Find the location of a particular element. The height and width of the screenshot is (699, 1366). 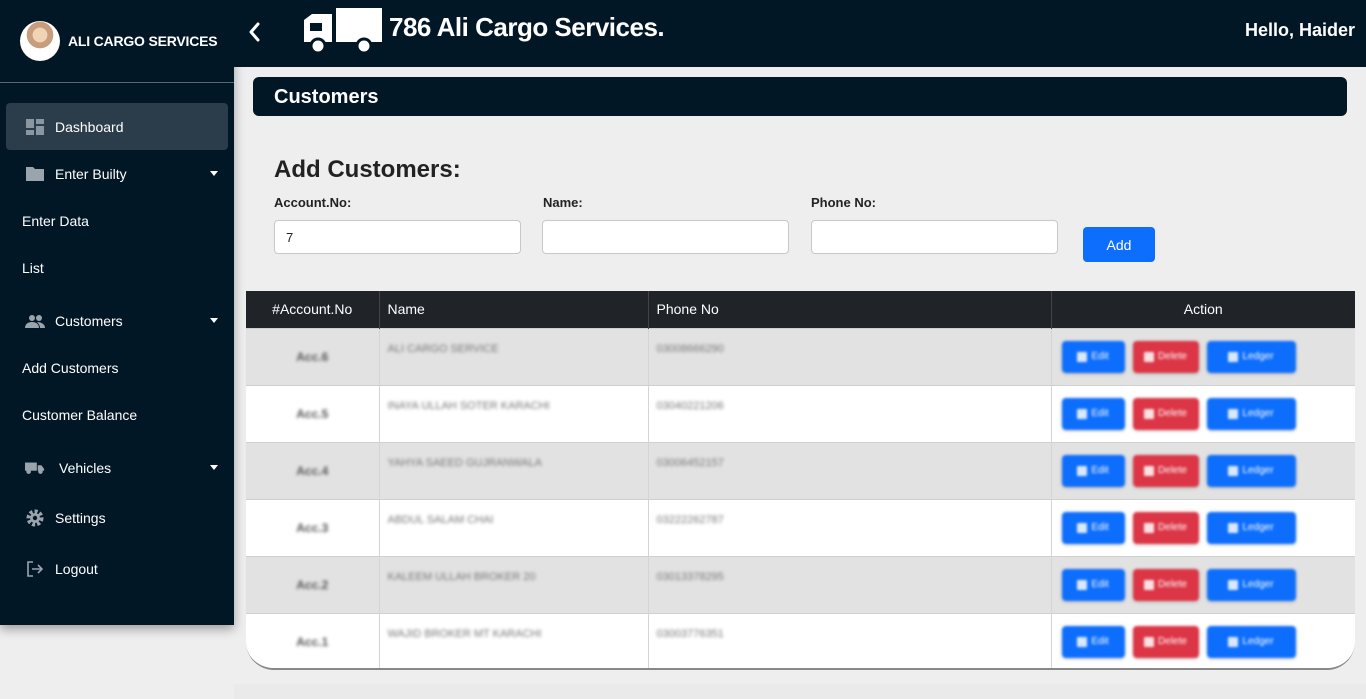

name-cell: KALEEM ULLAH BROKER 20 is located at coordinates (461, 576).